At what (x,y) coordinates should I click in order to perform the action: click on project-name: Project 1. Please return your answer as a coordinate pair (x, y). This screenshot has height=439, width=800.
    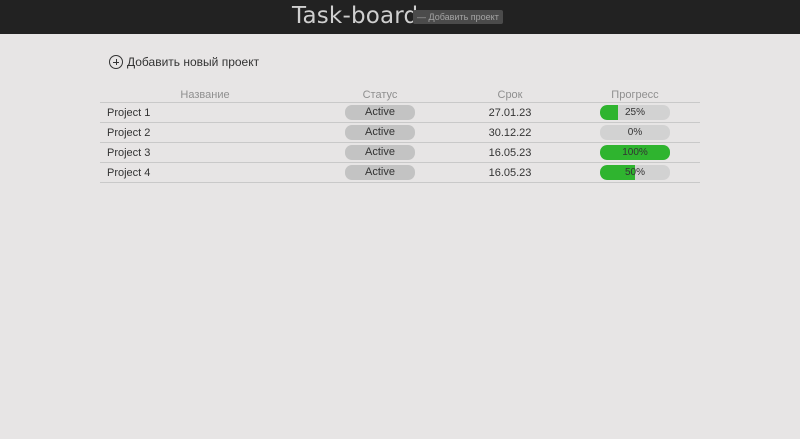
    Looking at the image, I should click on (205, 112).